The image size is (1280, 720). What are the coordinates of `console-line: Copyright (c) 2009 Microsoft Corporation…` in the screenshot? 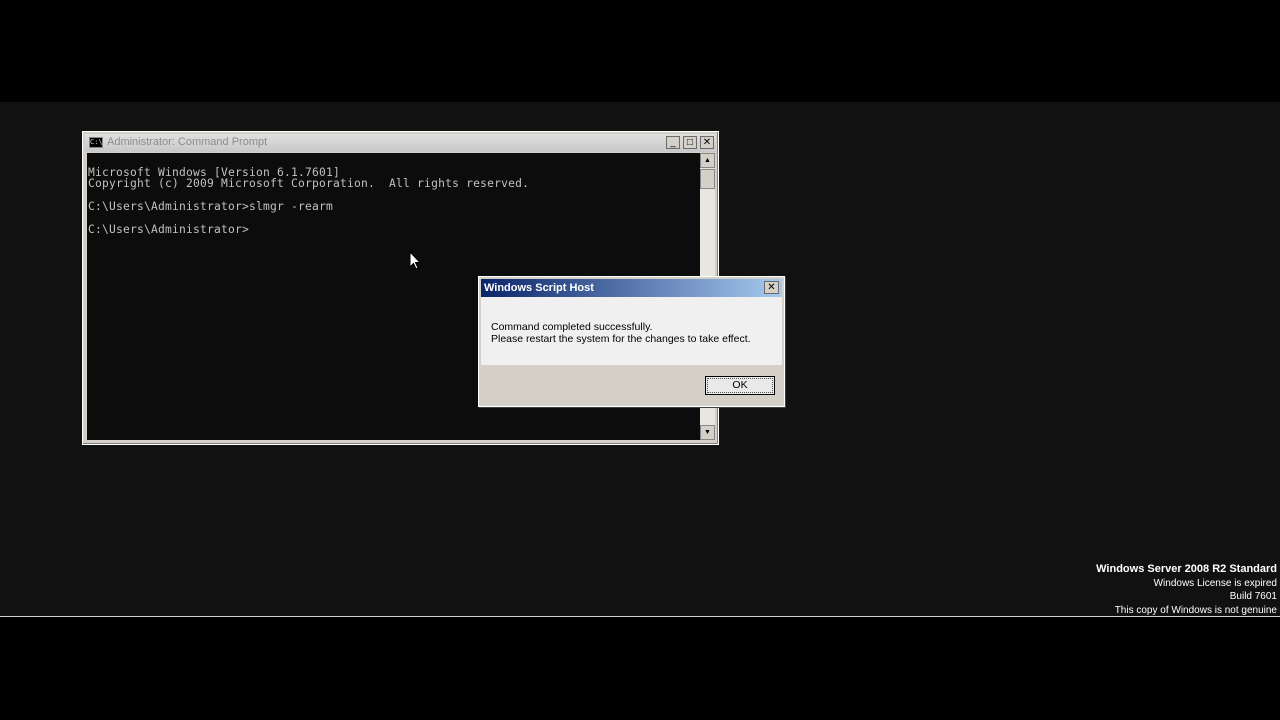 It's located at (309, 183).